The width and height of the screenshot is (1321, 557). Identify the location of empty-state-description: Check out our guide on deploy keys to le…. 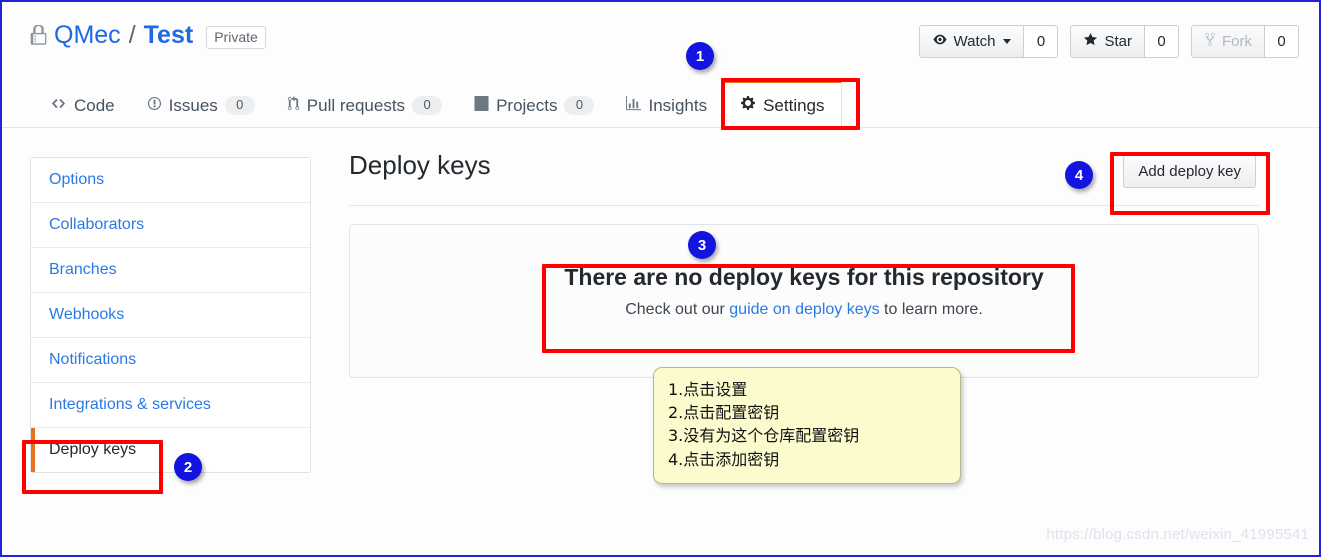
(804, 310).